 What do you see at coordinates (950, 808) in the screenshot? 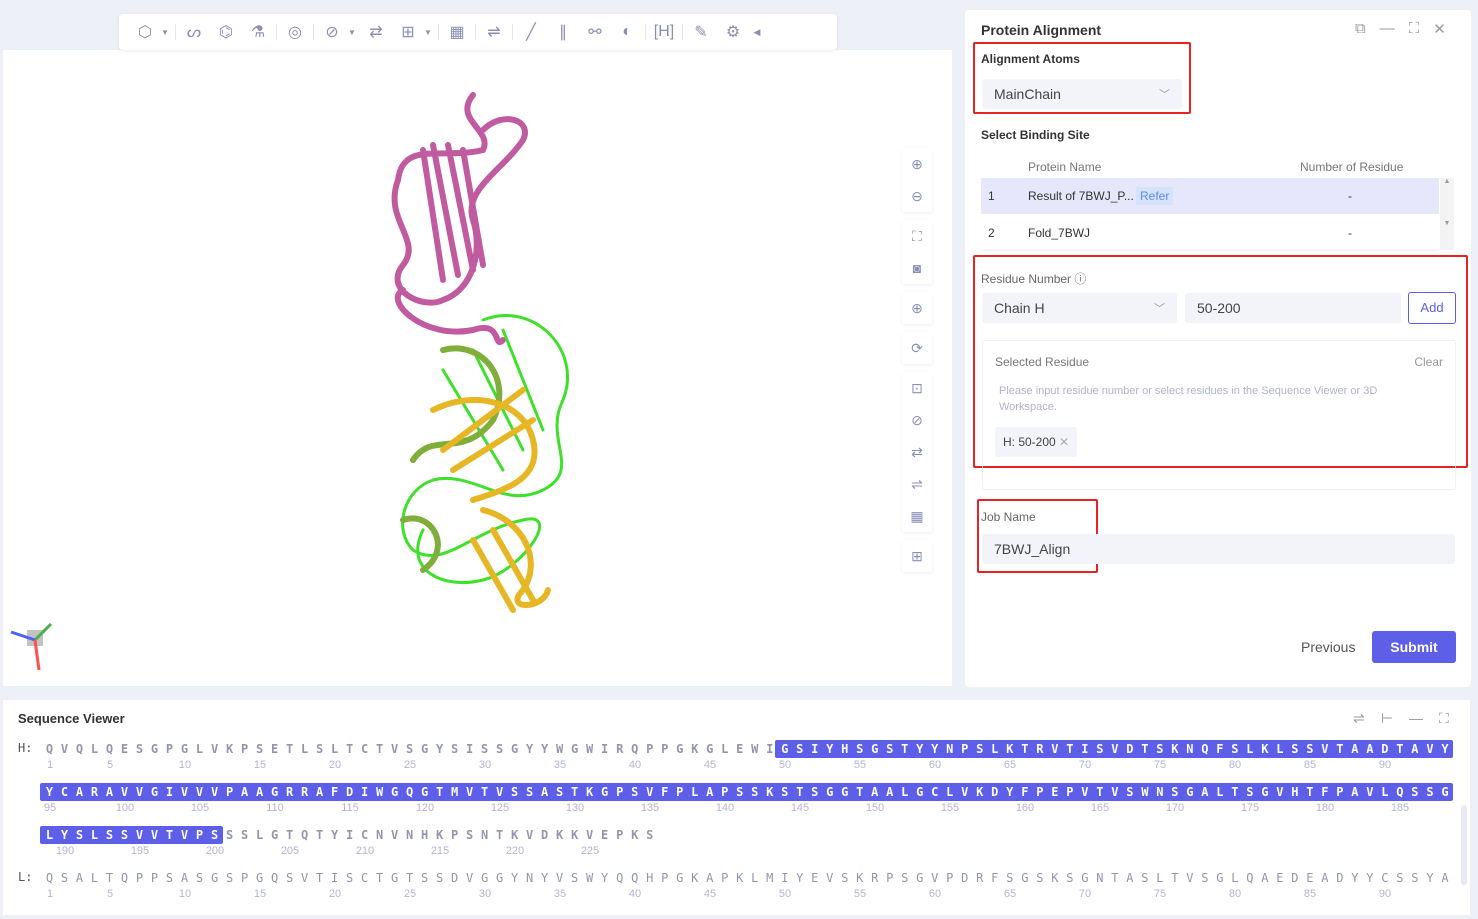
I see `residue-number: 155` at bounding box center [950, 808].